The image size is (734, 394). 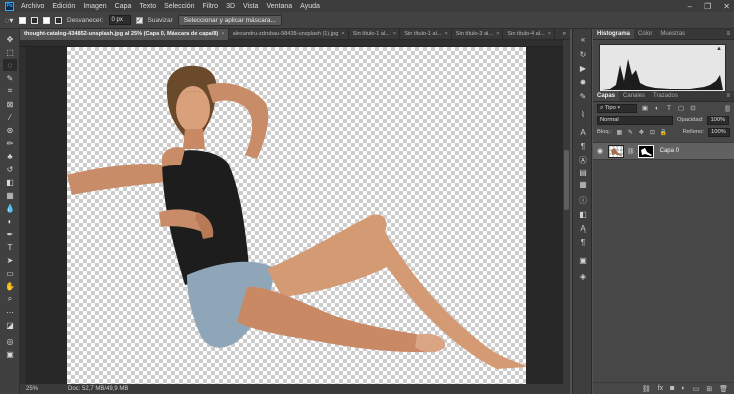 I want to click on add-selection-icon, so click(x=34, y=20).